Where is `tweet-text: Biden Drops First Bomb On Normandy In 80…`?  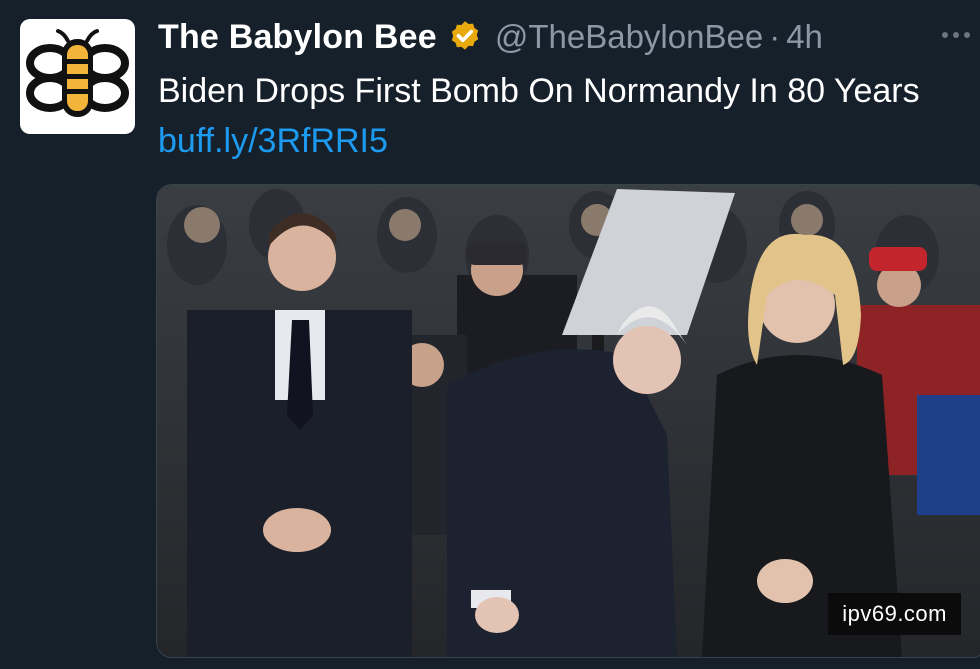 tweet-text: Biden Drops First Bomb On Normandy In 80… is located at coordinates (553, 116).